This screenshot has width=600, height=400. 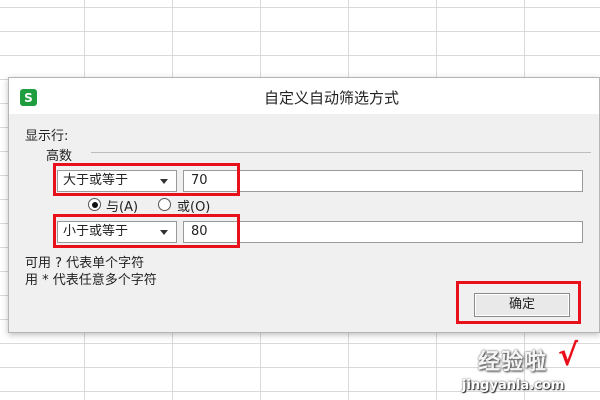 What do you see at coordinates (91, 280) in the screenshot?
I see `wildcard-hint-multi: 用 * 代表任意多个字符` at bounding box center [91, 280].